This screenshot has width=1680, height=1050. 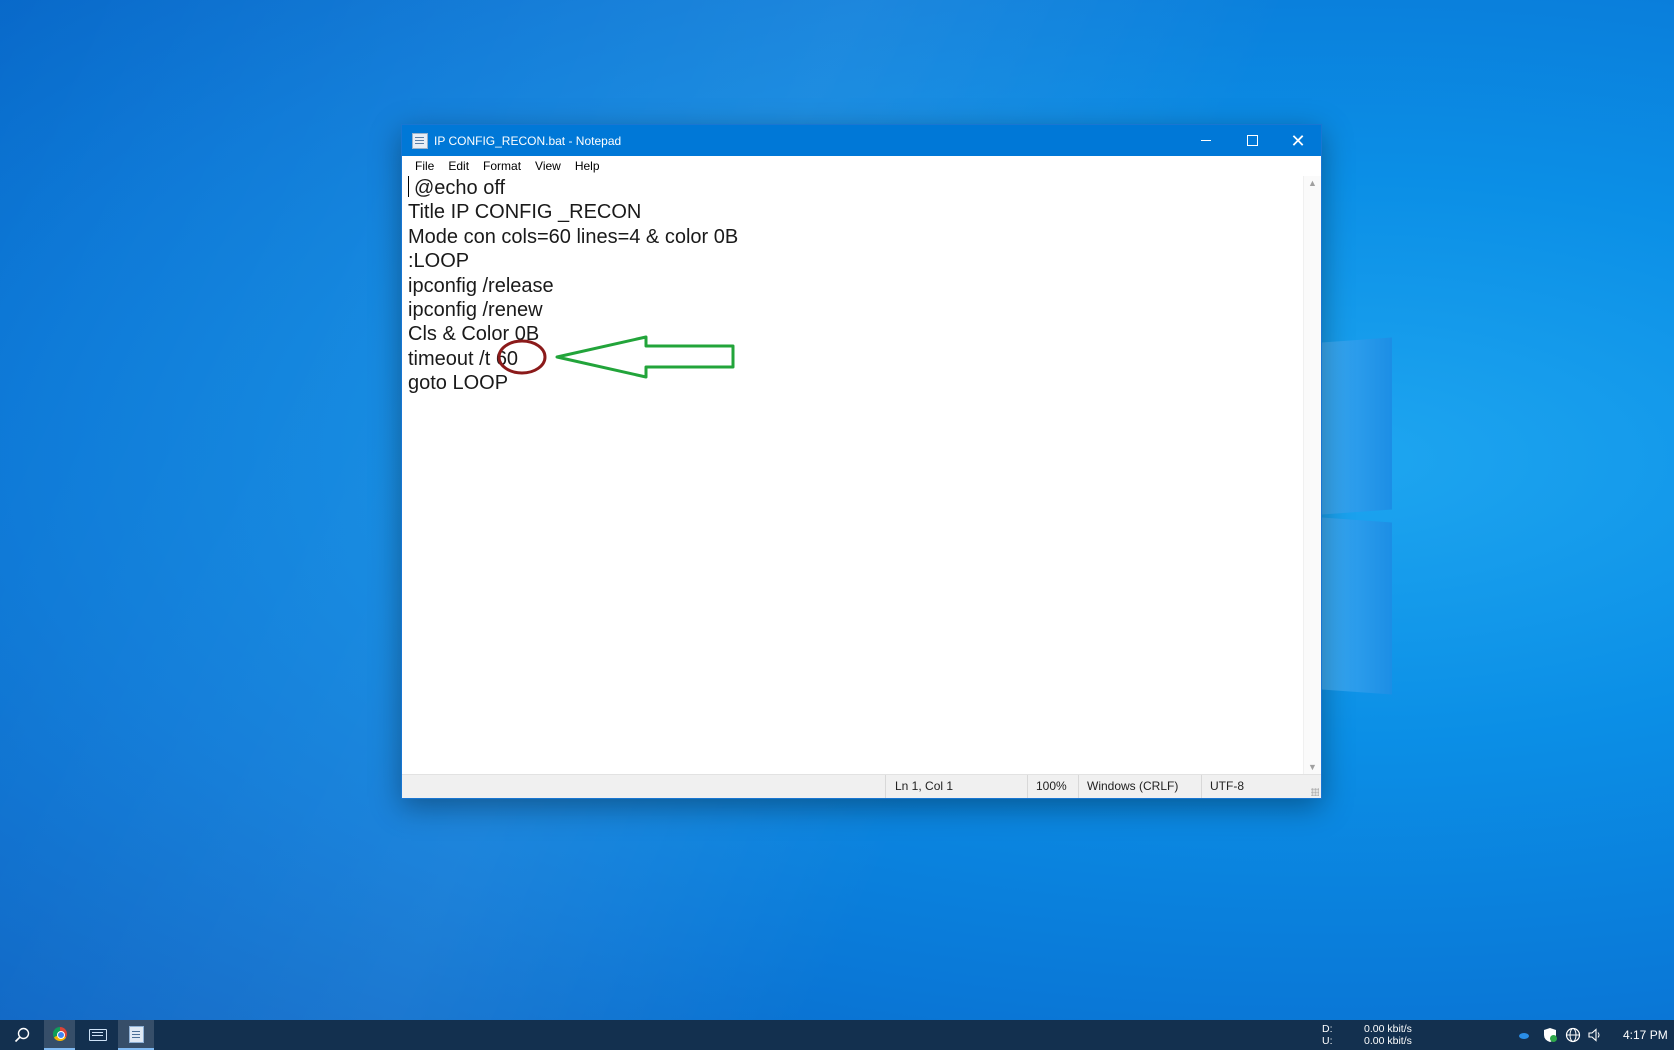 I want to click on clock: 4:17 PM, so click(x=1645, y=1035).